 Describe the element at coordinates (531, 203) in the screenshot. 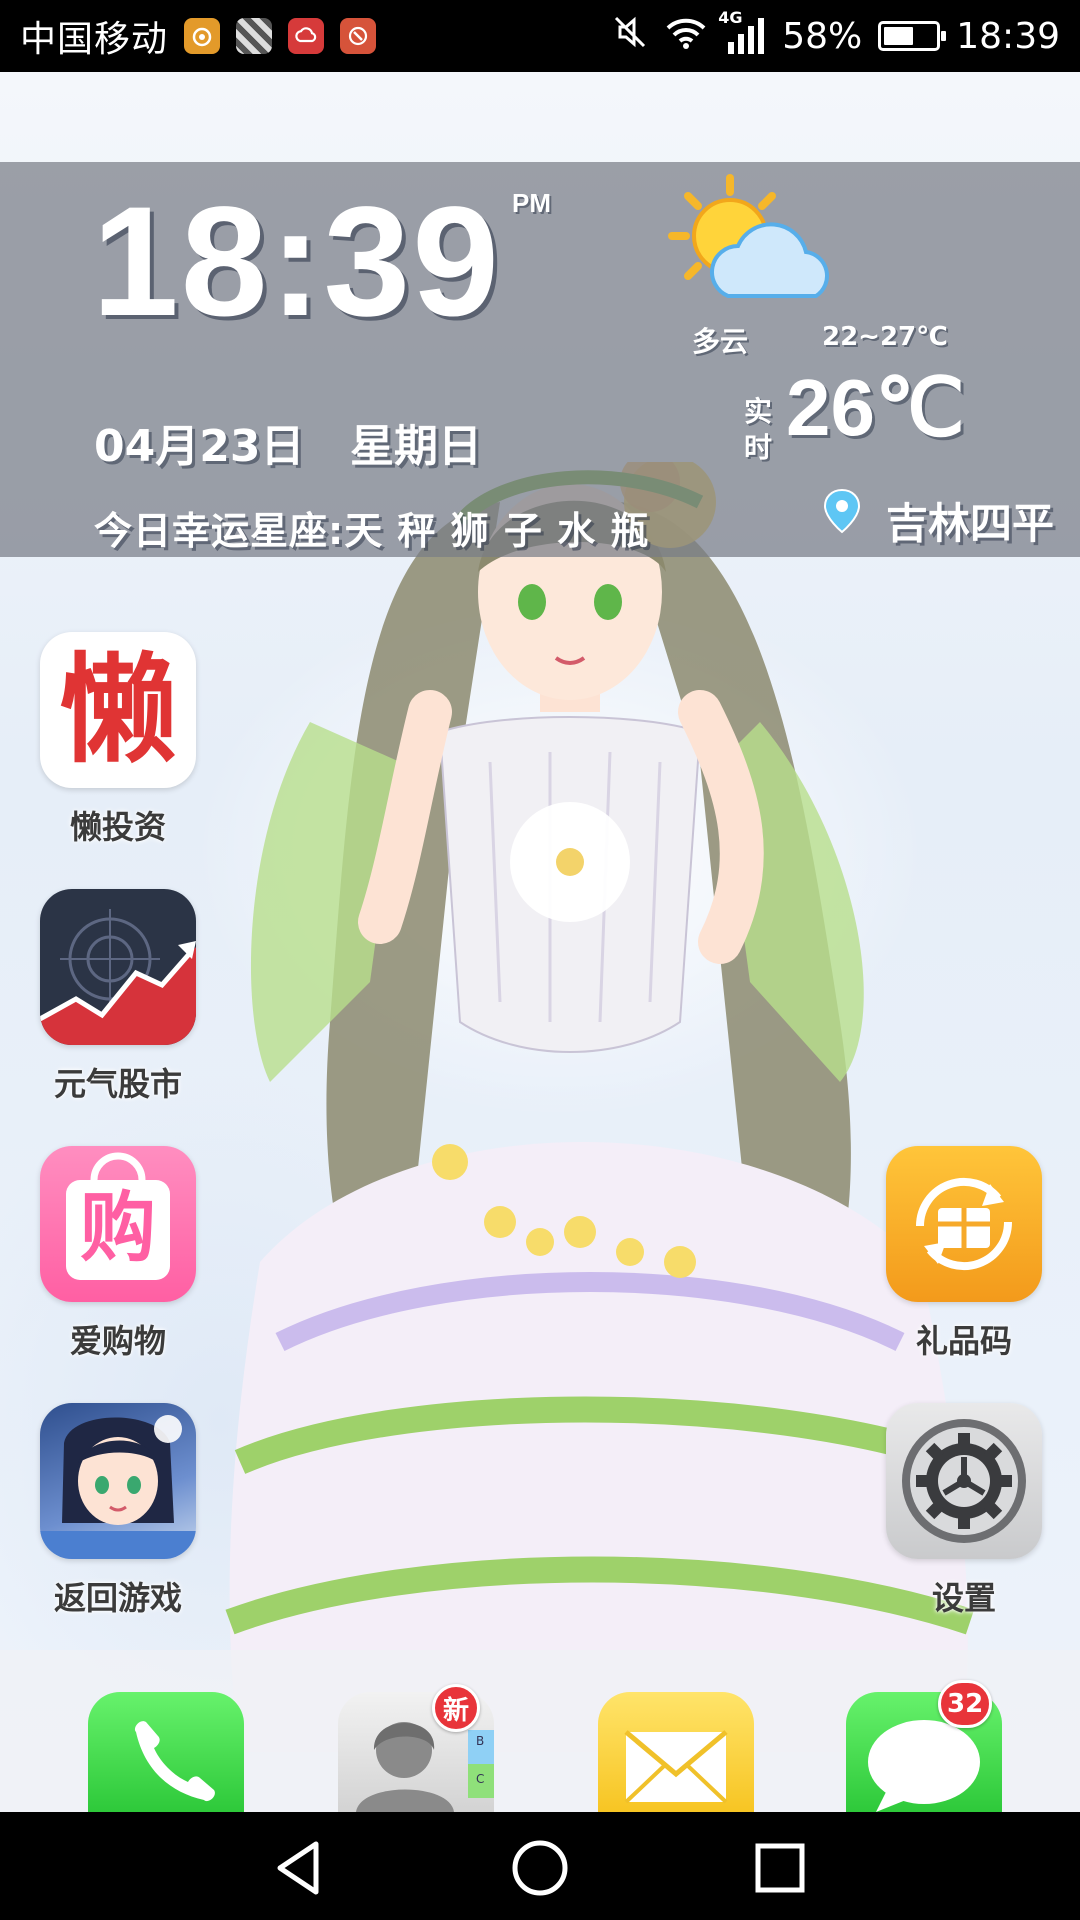

I see `widget-ampm: PM` at that location.